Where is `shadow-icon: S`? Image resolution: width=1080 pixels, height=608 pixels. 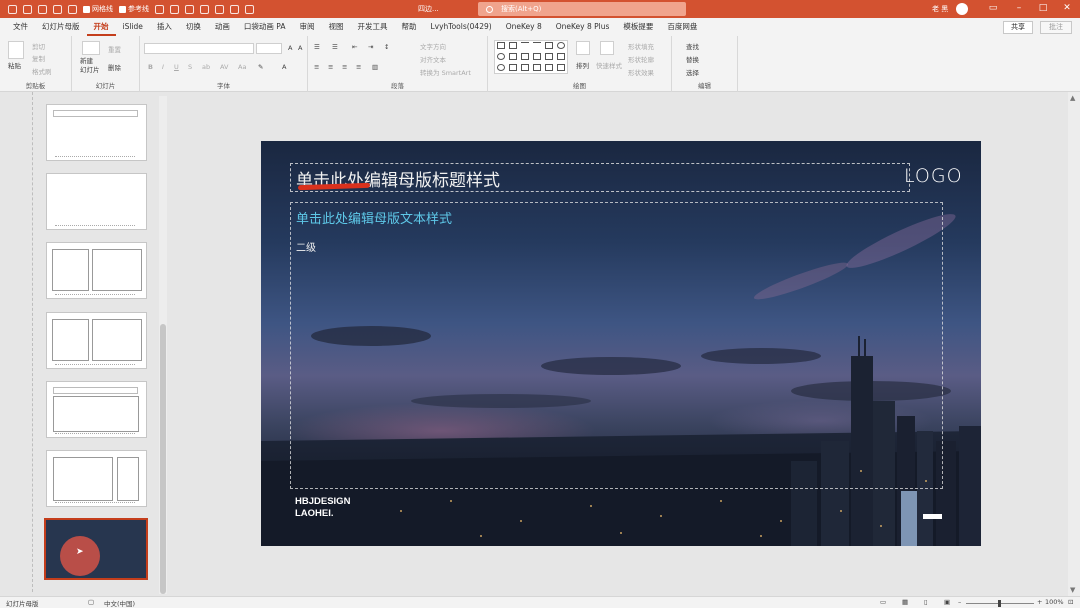
shadow-icon: S is located at coordinates (190, 67).